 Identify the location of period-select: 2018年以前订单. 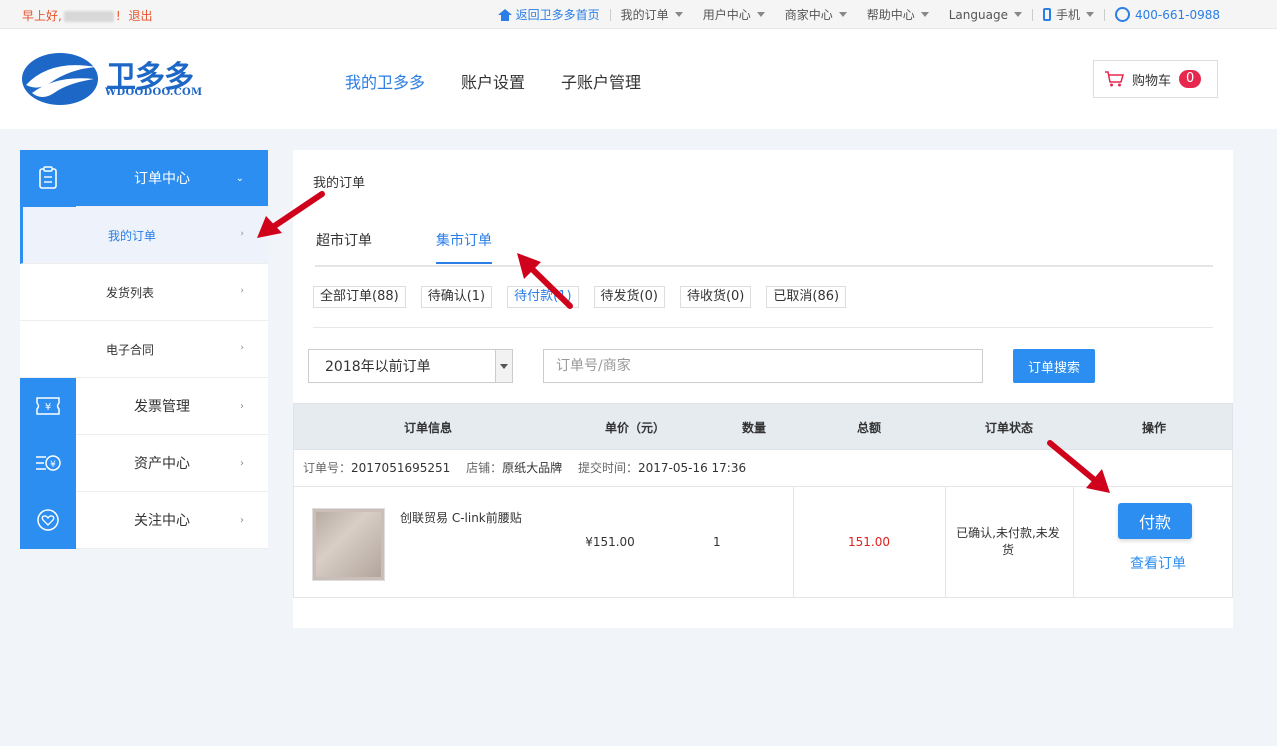
(410, 366).